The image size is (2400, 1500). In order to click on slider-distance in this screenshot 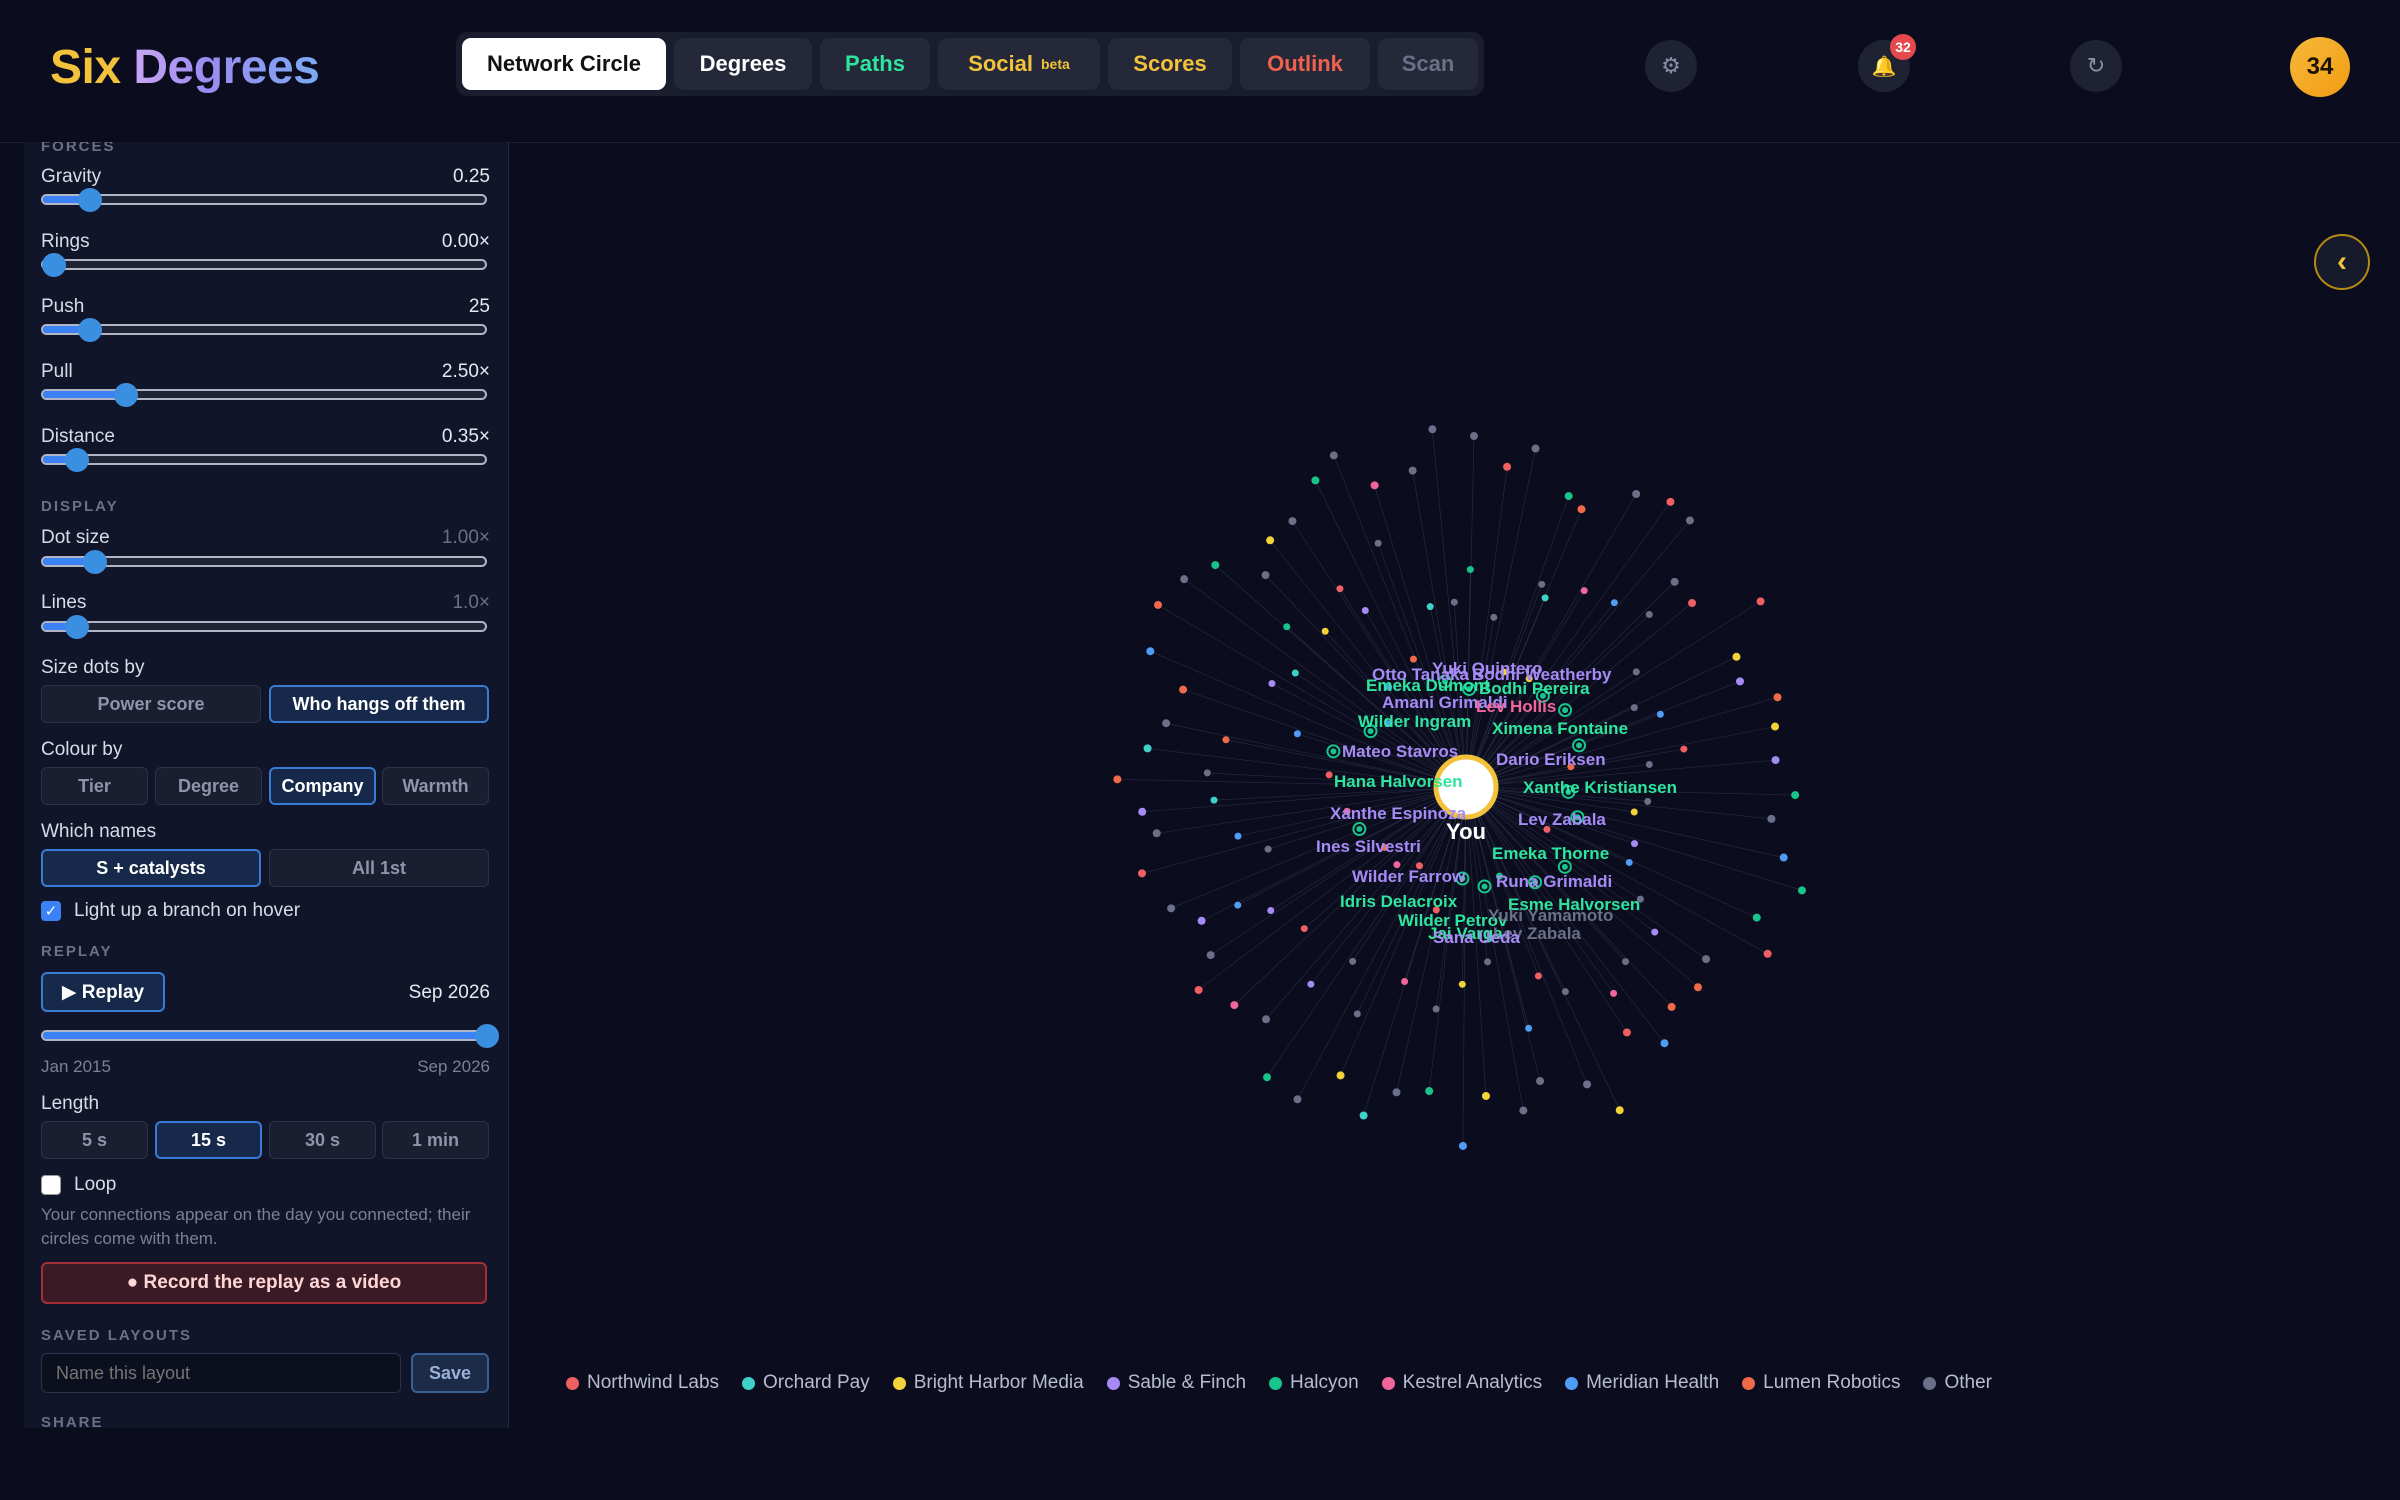, I will do `click(264, 459)`.